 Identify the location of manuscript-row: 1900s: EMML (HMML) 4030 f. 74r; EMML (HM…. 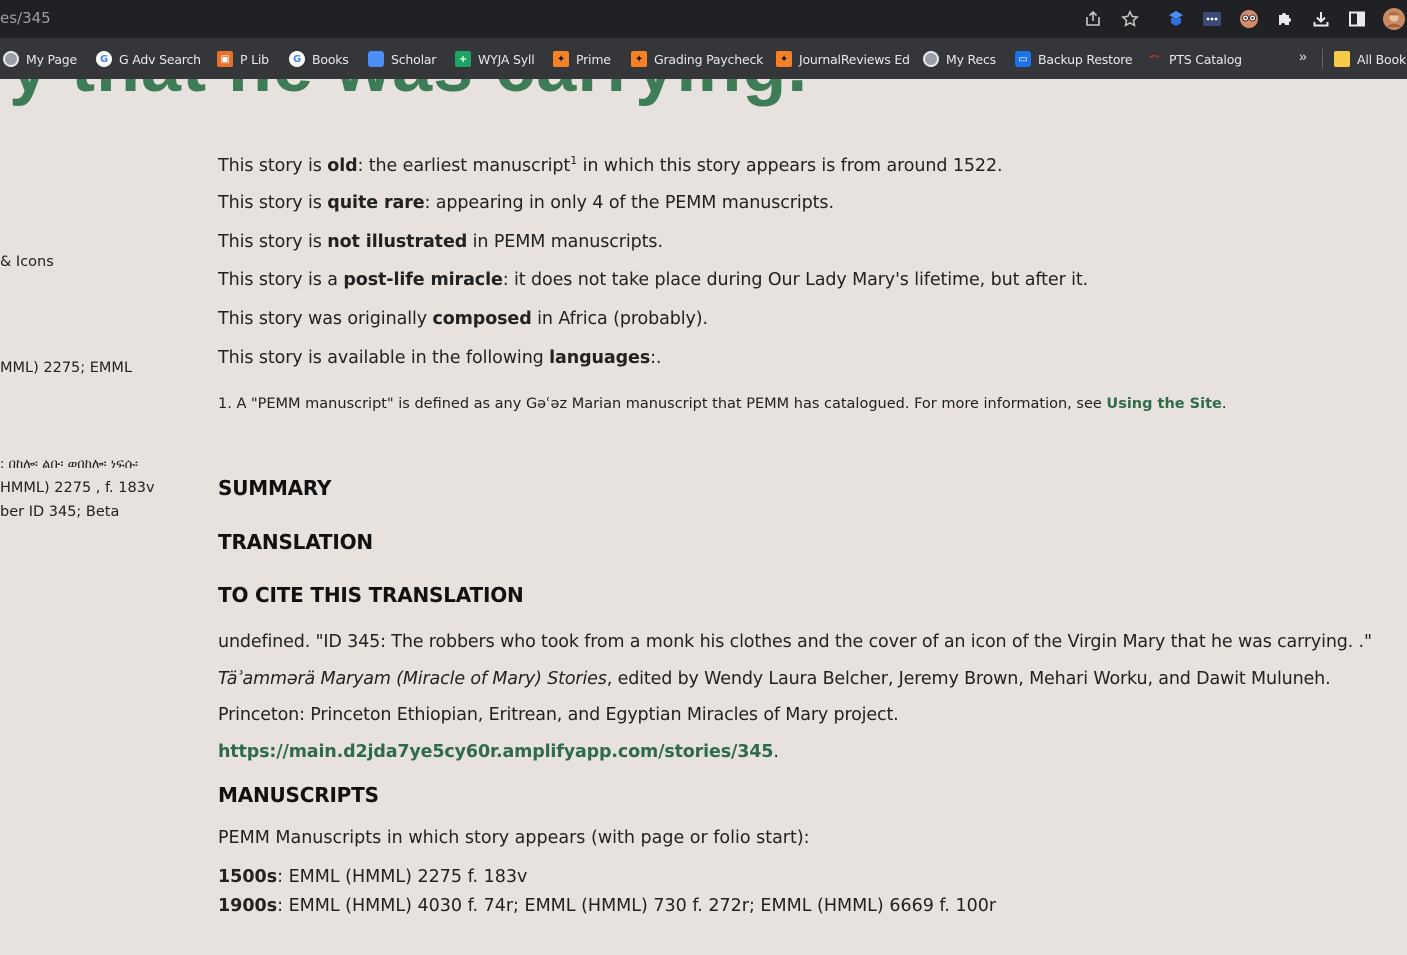
(607, 906).